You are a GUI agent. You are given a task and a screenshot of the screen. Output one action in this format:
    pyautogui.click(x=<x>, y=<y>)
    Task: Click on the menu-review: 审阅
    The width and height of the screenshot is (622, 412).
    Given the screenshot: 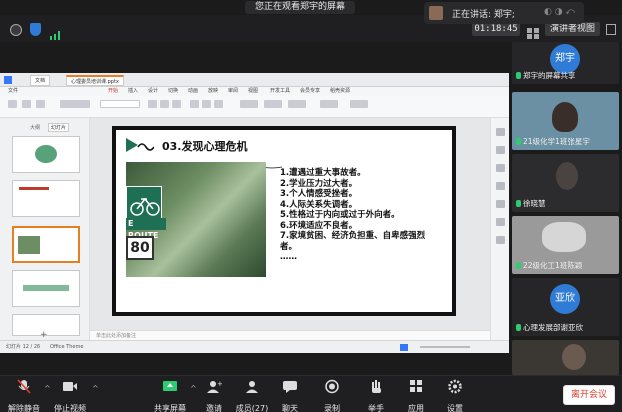 What is the action you would take?
    pyautogui.click(x=233, y=91)
    